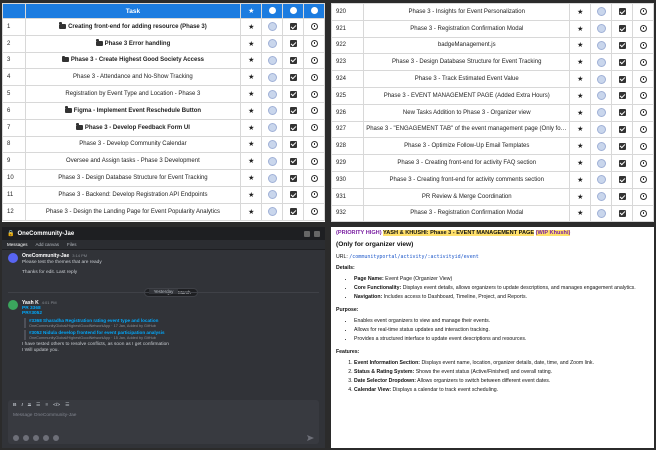 The width and height of the screenshot is (656, 450). What do you see at coordinates (36, 438) in the screenshot?
I see `mention-icon` at bounding box center [36, 438].